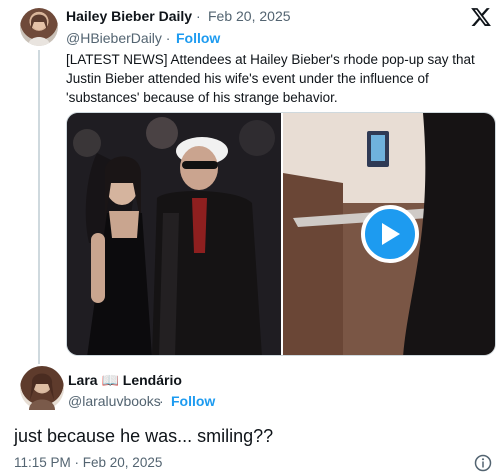 The height and width of the screenshot is (474, 500). What do you see at coordinates (129, 16) in the screenshot?
I see `quoted-author-name: Hailey Bieber Daily` at bounding box center [129, 16].